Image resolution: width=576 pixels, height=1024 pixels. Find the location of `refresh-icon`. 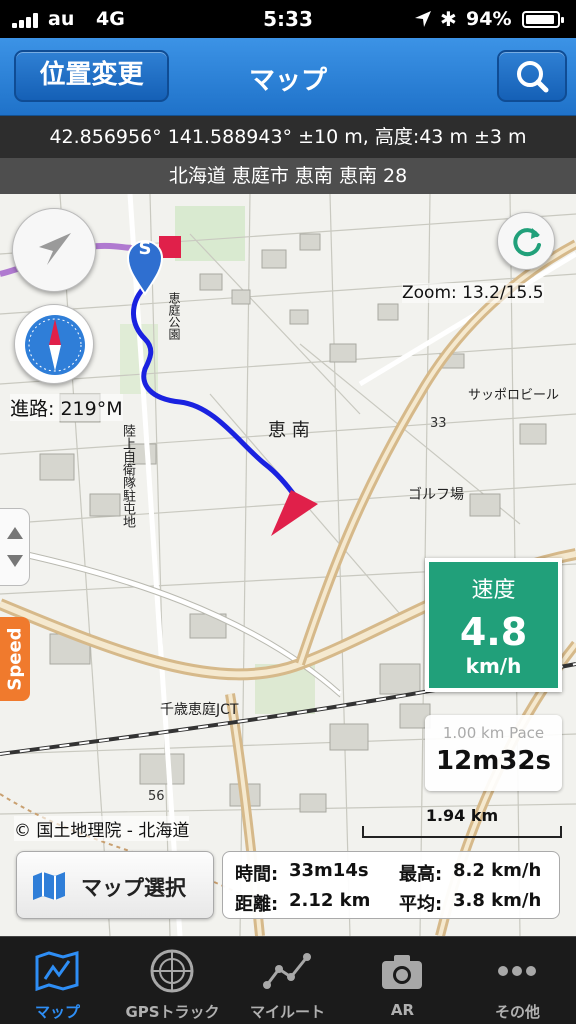

refresh-icon is located at coordinates (527, 242).